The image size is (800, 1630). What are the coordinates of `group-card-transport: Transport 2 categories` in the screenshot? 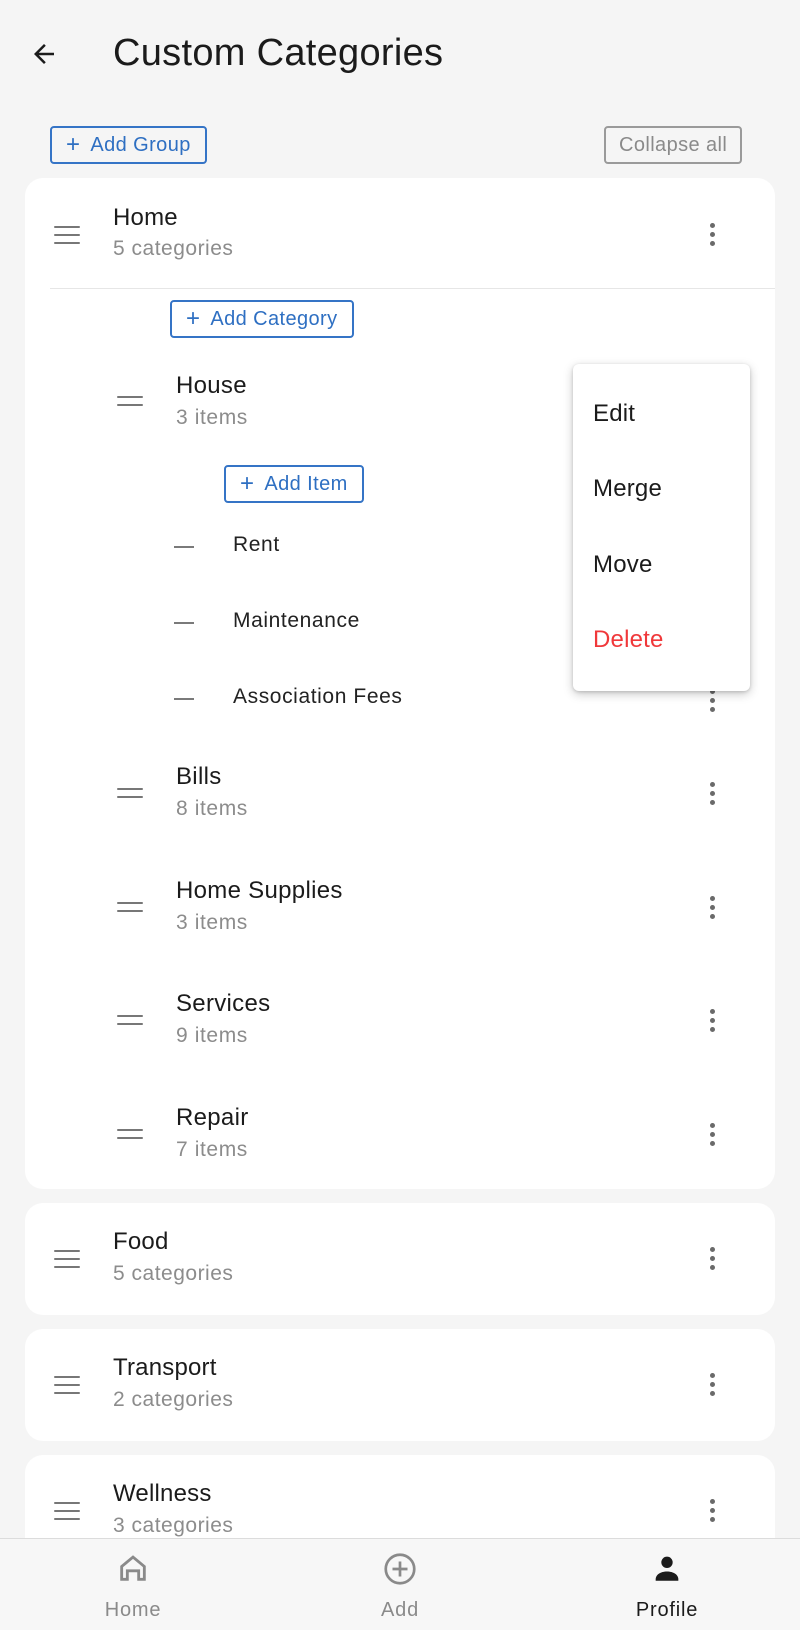 It's located at (400, 1385).